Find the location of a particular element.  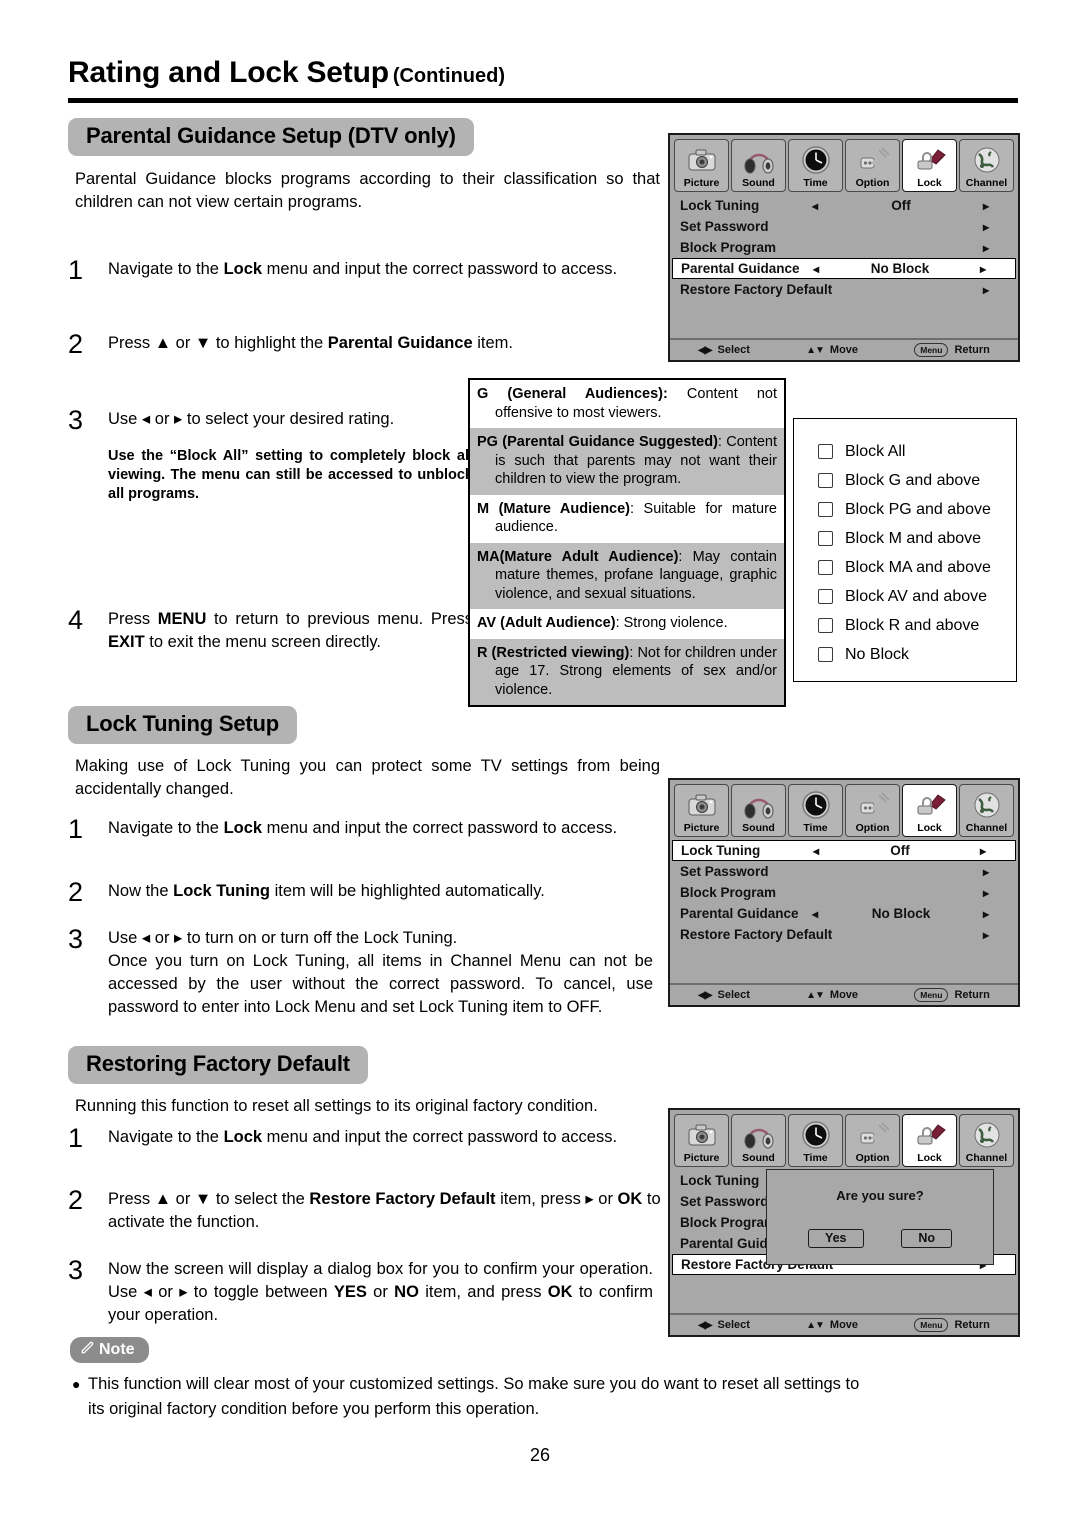

no-button: No is located at coordinates (927, 1238).